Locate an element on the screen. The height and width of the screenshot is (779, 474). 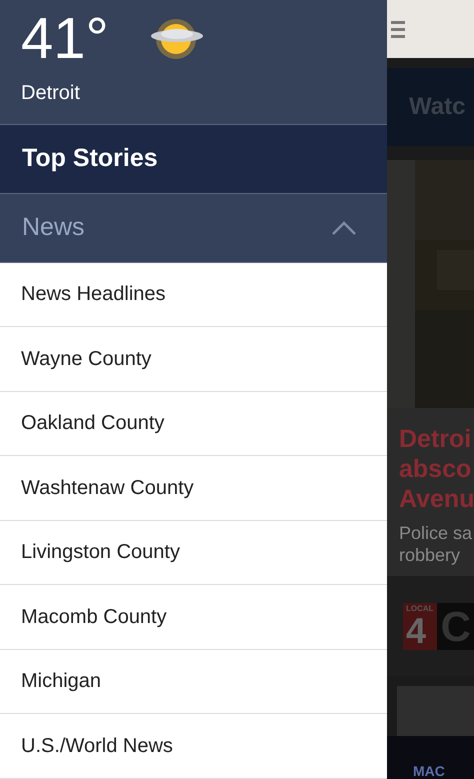
city-name: Detroit is located at coordinates (51, 93).